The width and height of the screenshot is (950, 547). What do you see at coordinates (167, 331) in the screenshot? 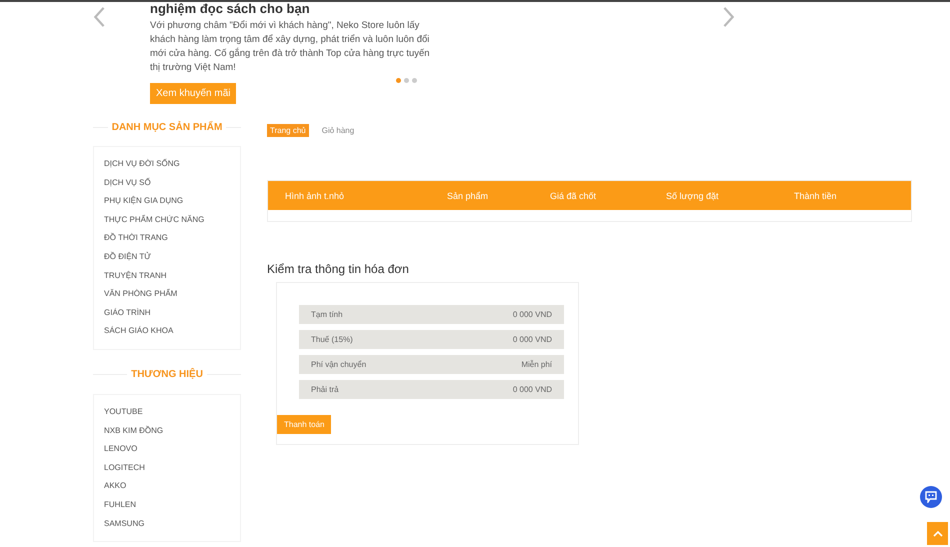
I see `sidebar-link: SÁCH GIÁO KHOA` at bounding box center [167, 331].